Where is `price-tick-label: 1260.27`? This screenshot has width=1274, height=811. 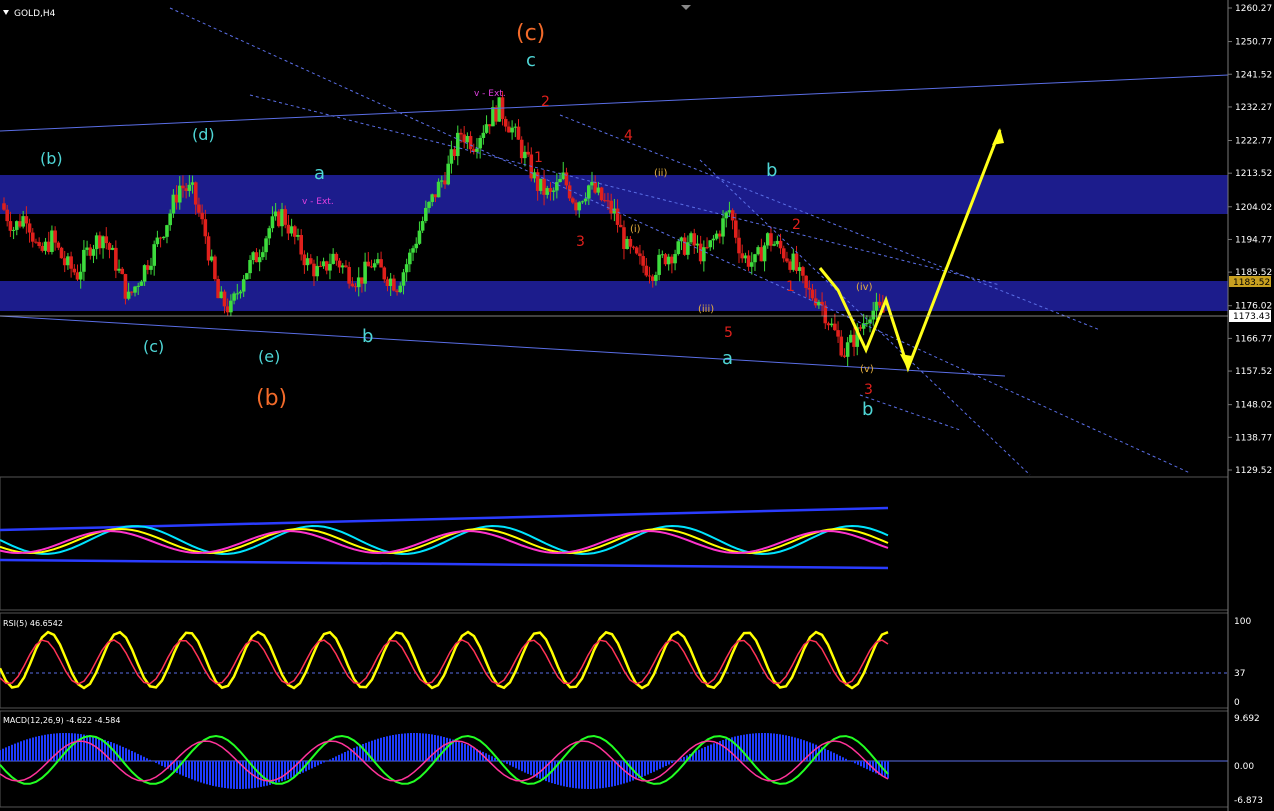 price-tick-label: 1260.27 is located at coordinates (1253, 9).